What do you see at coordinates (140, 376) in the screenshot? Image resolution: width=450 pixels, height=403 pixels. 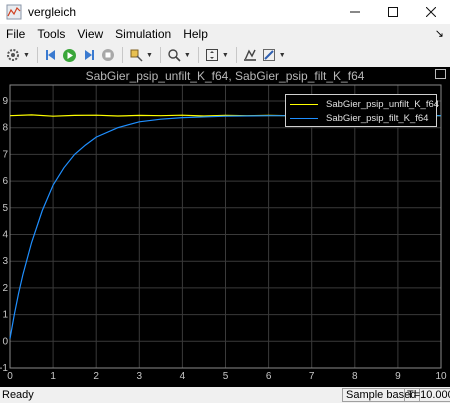 I see `x-tick-label: 3` at bounding box center [140, 376].